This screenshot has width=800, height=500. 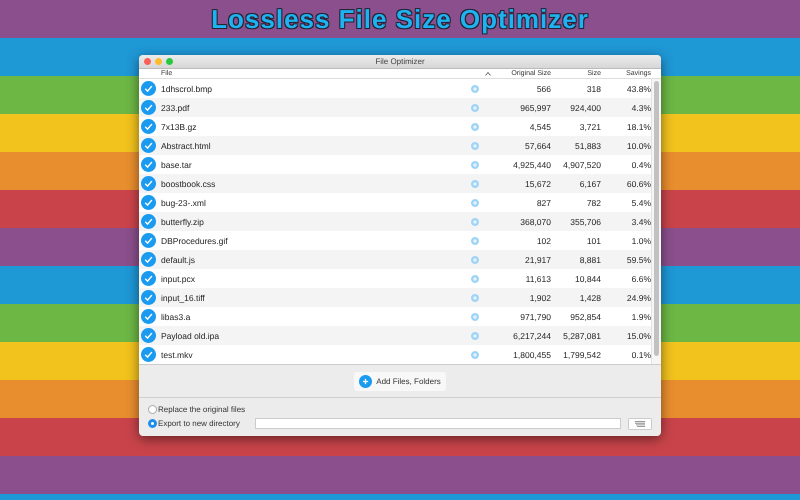 What do you see at coordinates (543, 203) in the screenshot?
I see `original-size-cell: 827` at bounding box center [543, 203].